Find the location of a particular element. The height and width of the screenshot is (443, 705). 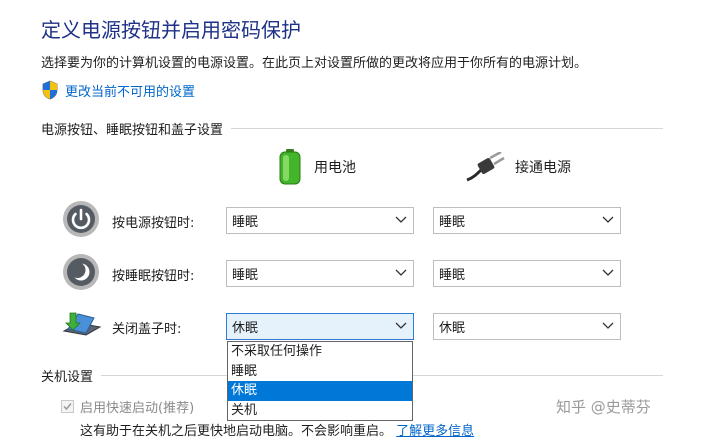

change-settings-link: 更改当前不可用的设置 is located at coordinates (130, 90).